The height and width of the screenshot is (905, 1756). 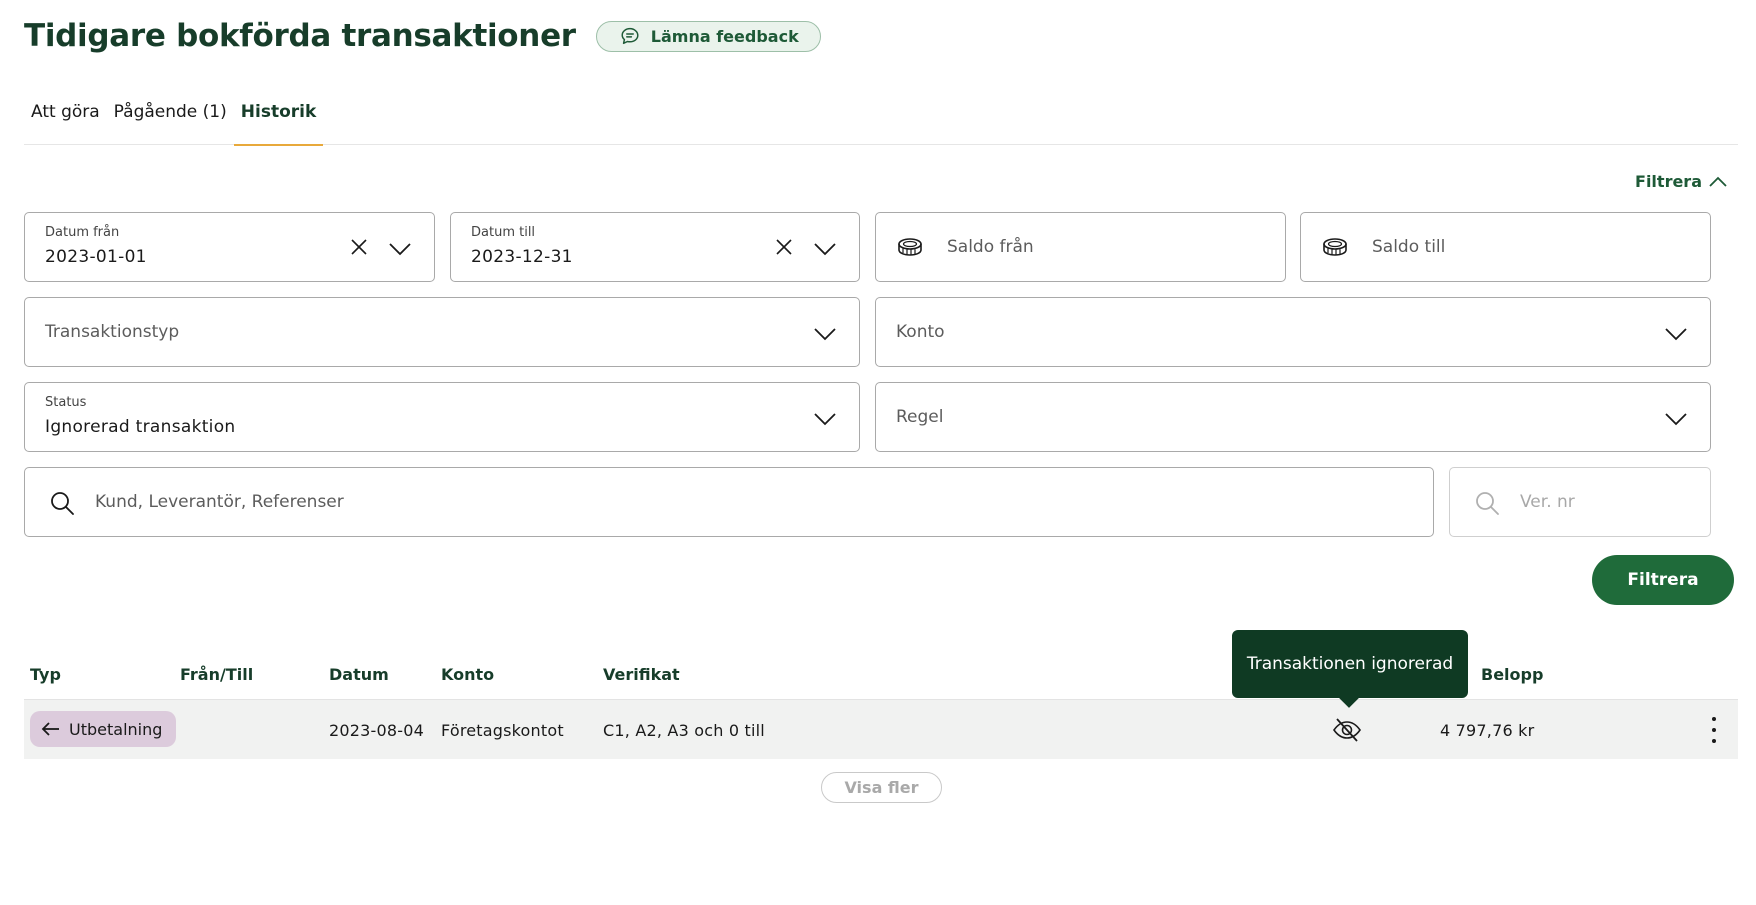 I want to click on column-header-belopp: Belopp, so click(x=1512, y=674).